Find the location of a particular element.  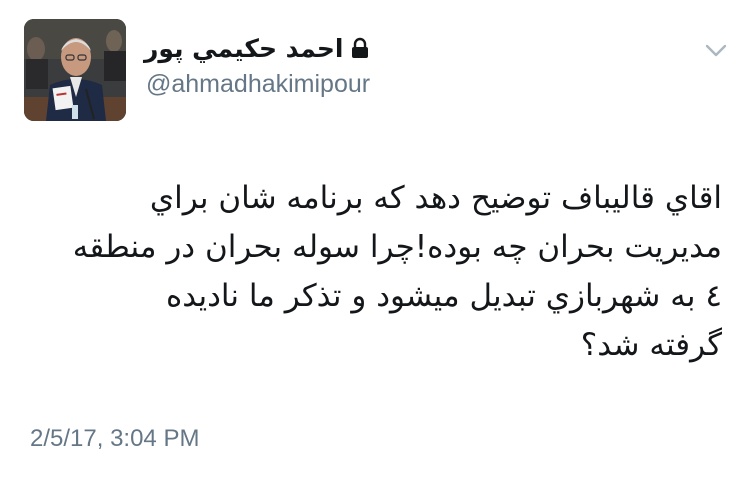

more-options-button is located at coordinates (716, 51).